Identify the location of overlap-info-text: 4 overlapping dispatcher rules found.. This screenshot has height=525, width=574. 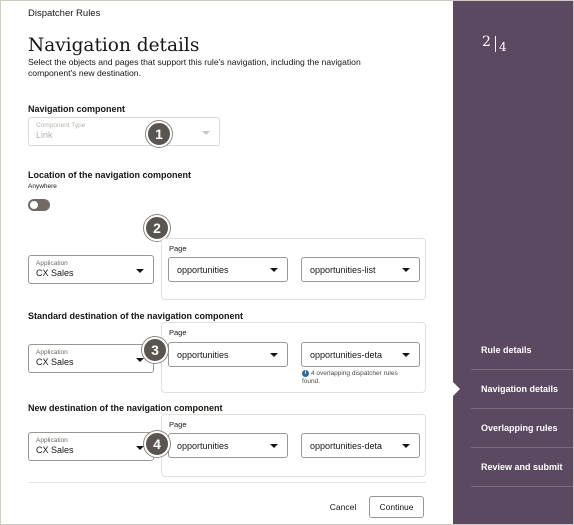
(350, 377).